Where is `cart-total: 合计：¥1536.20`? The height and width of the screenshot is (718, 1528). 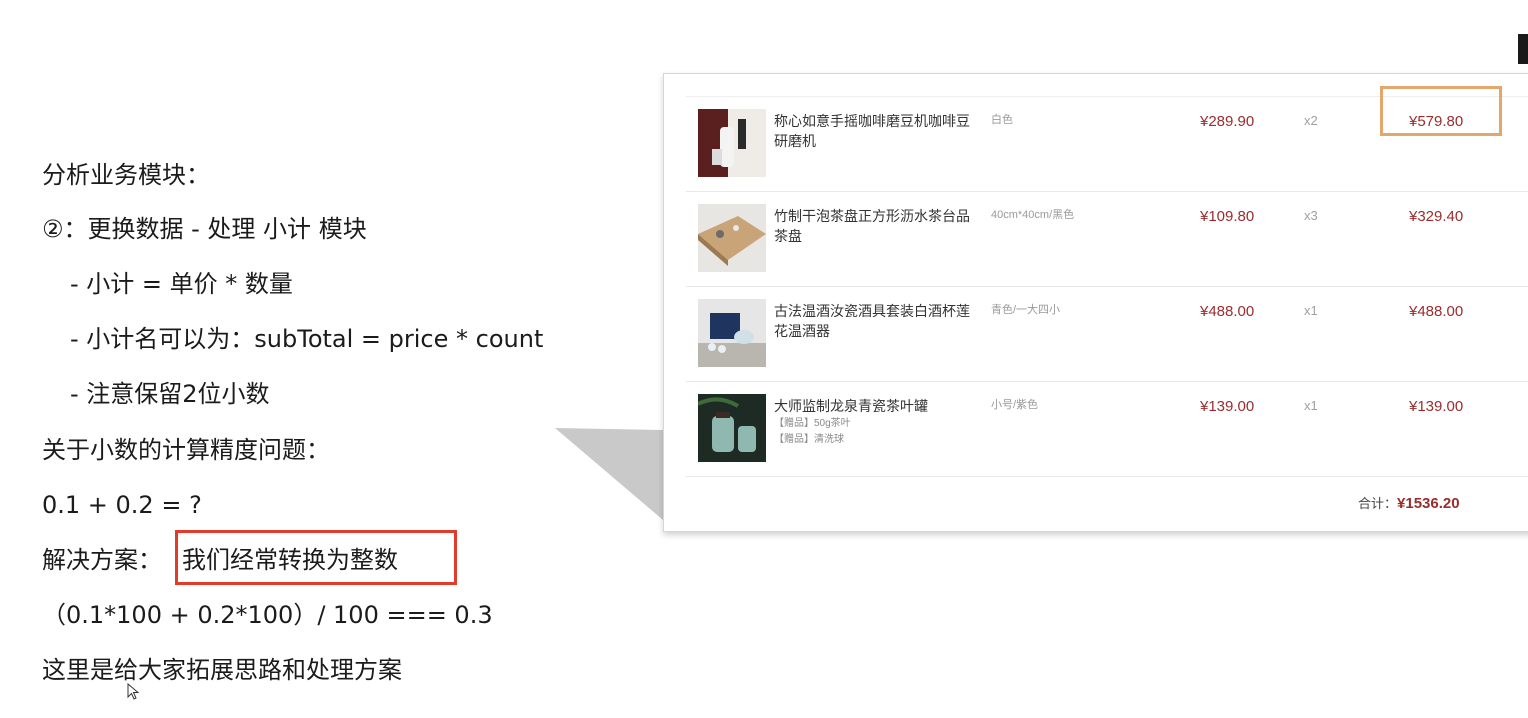 cart-total: 合计：¥1536.20 is located at coordinates (1409, 502).